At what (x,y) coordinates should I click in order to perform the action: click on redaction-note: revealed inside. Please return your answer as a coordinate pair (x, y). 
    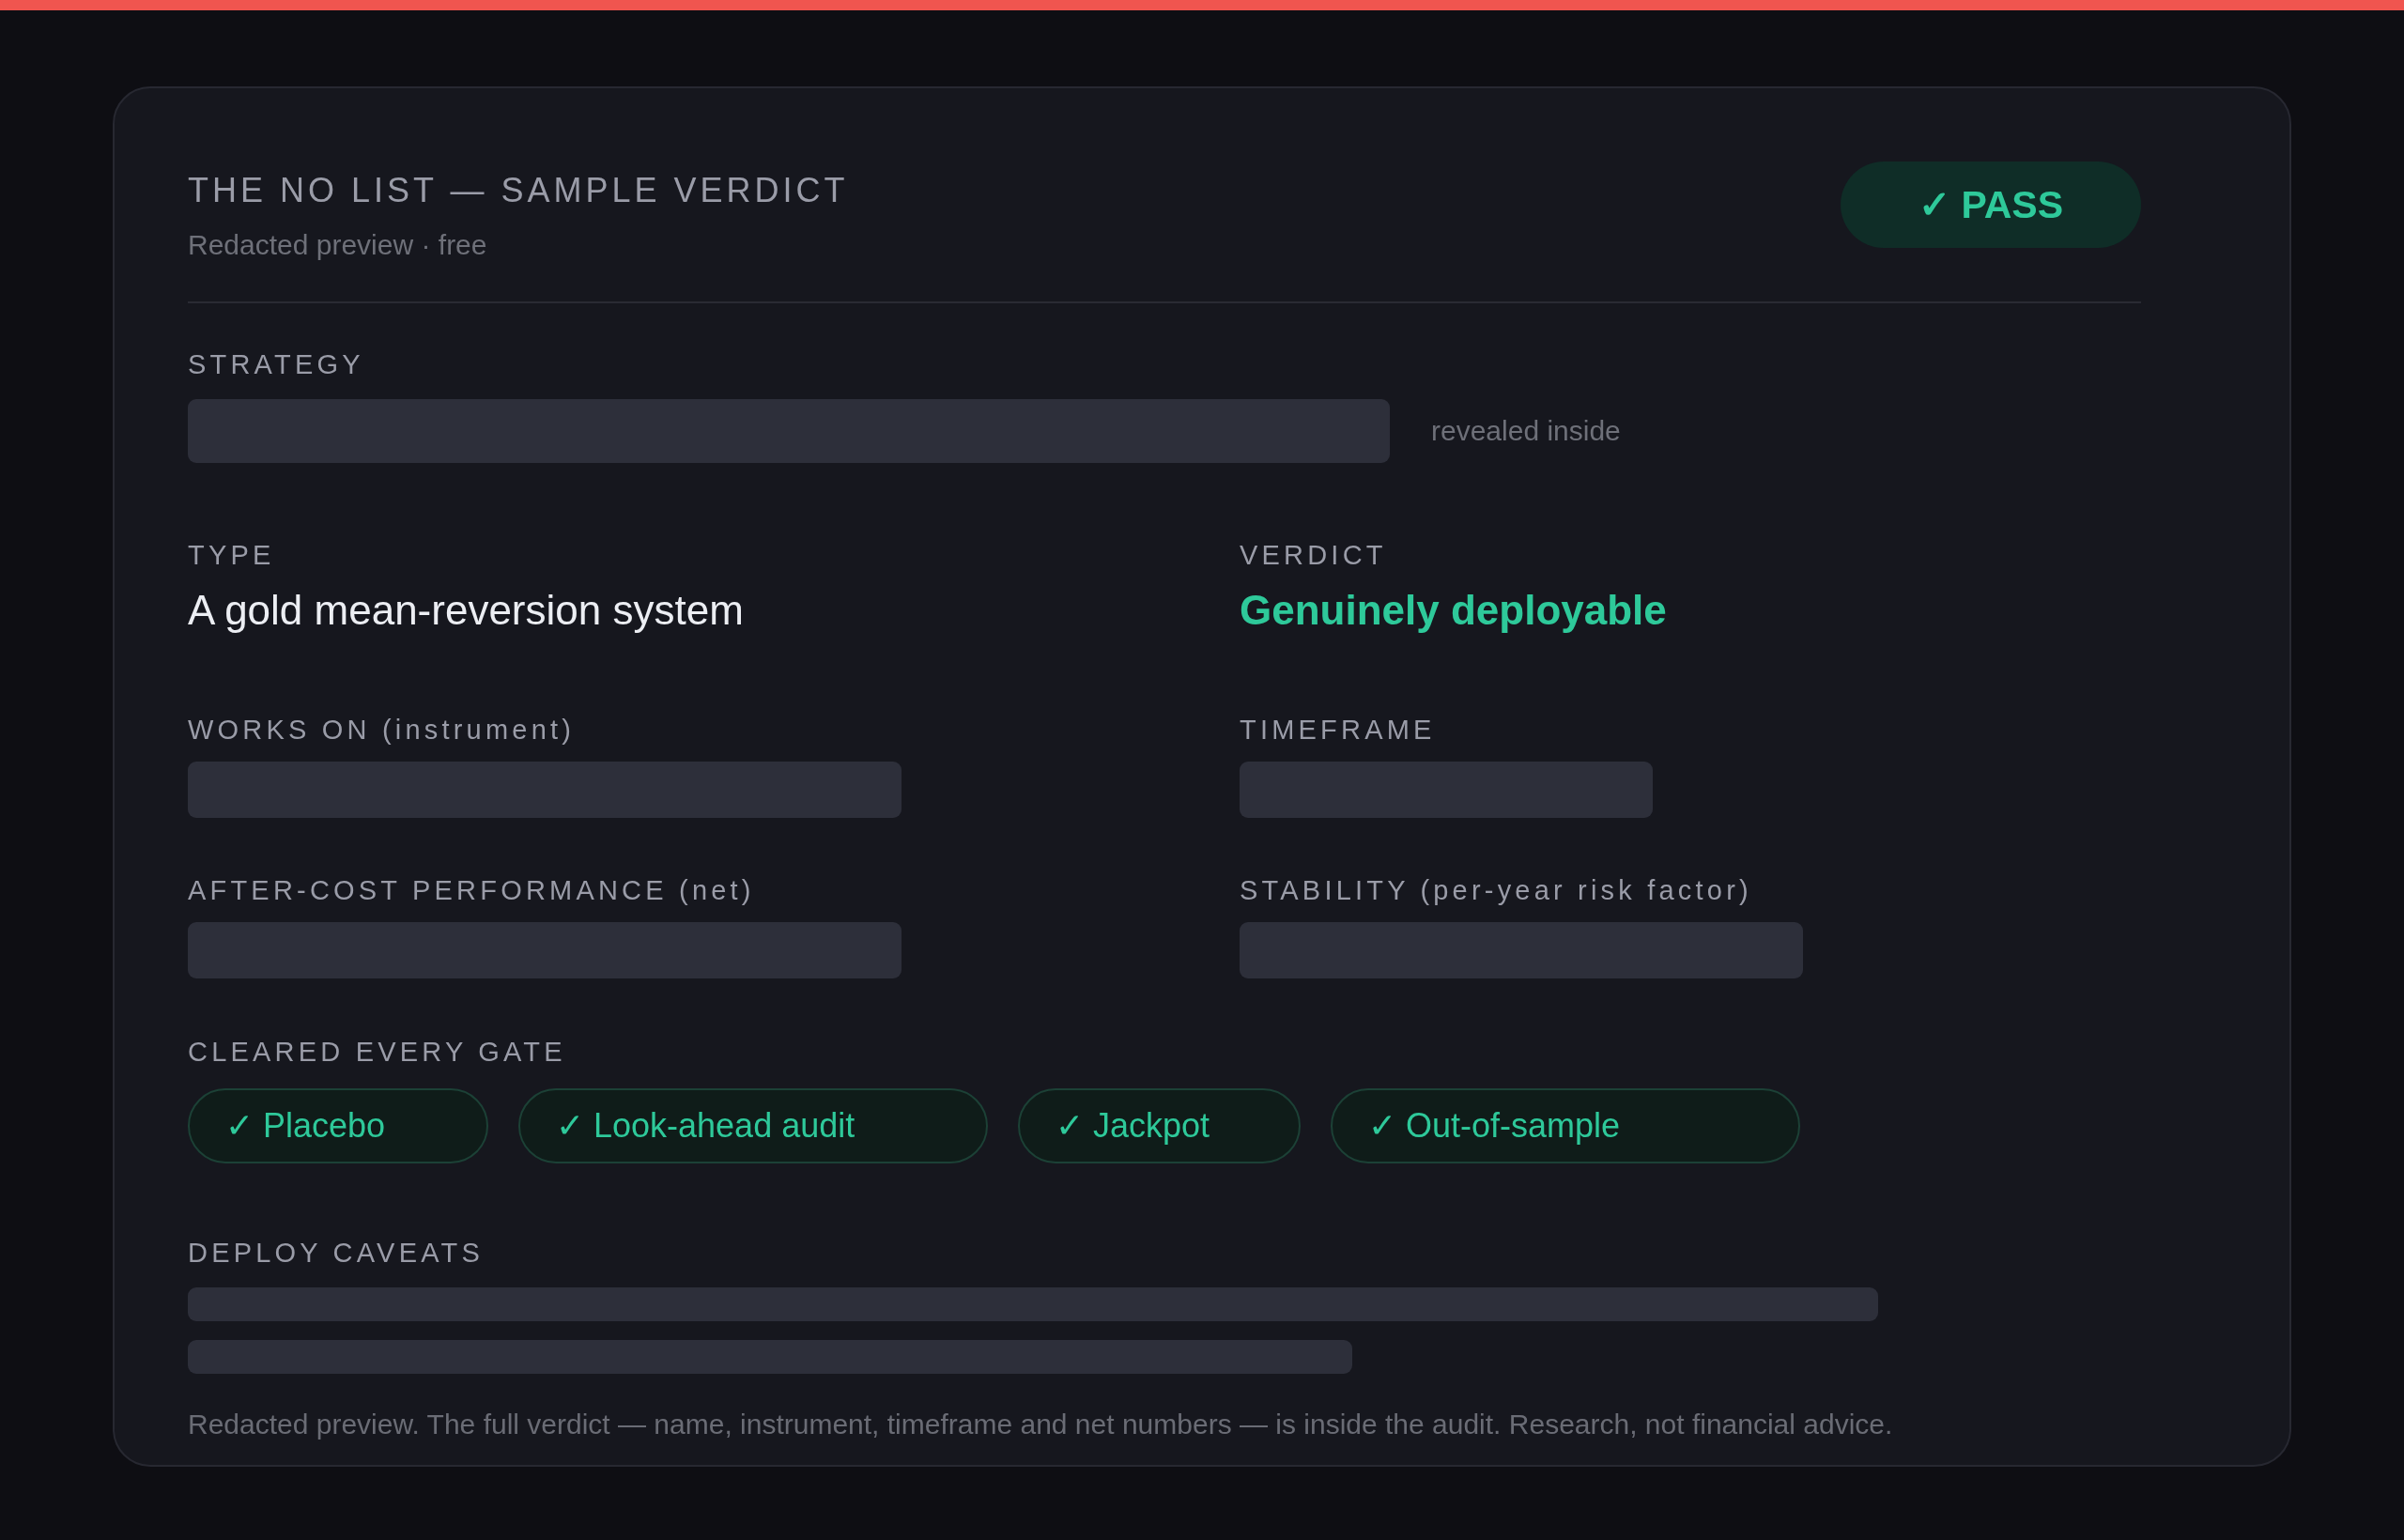
    Looking at the image, I should click on (1526, 431).